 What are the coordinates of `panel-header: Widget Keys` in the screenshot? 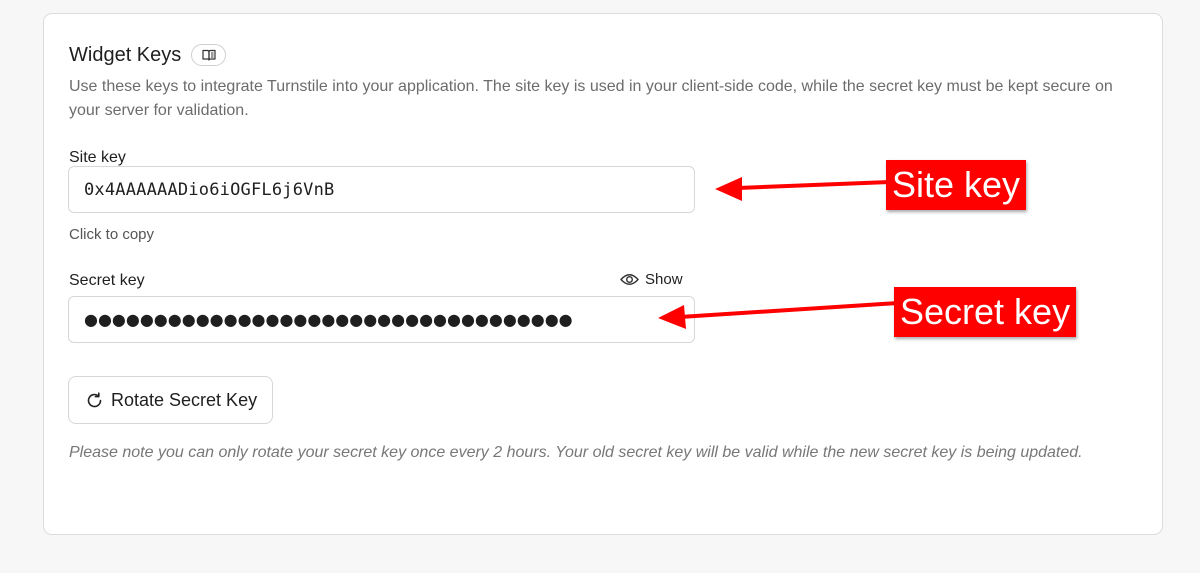 It's located at (148, 55).